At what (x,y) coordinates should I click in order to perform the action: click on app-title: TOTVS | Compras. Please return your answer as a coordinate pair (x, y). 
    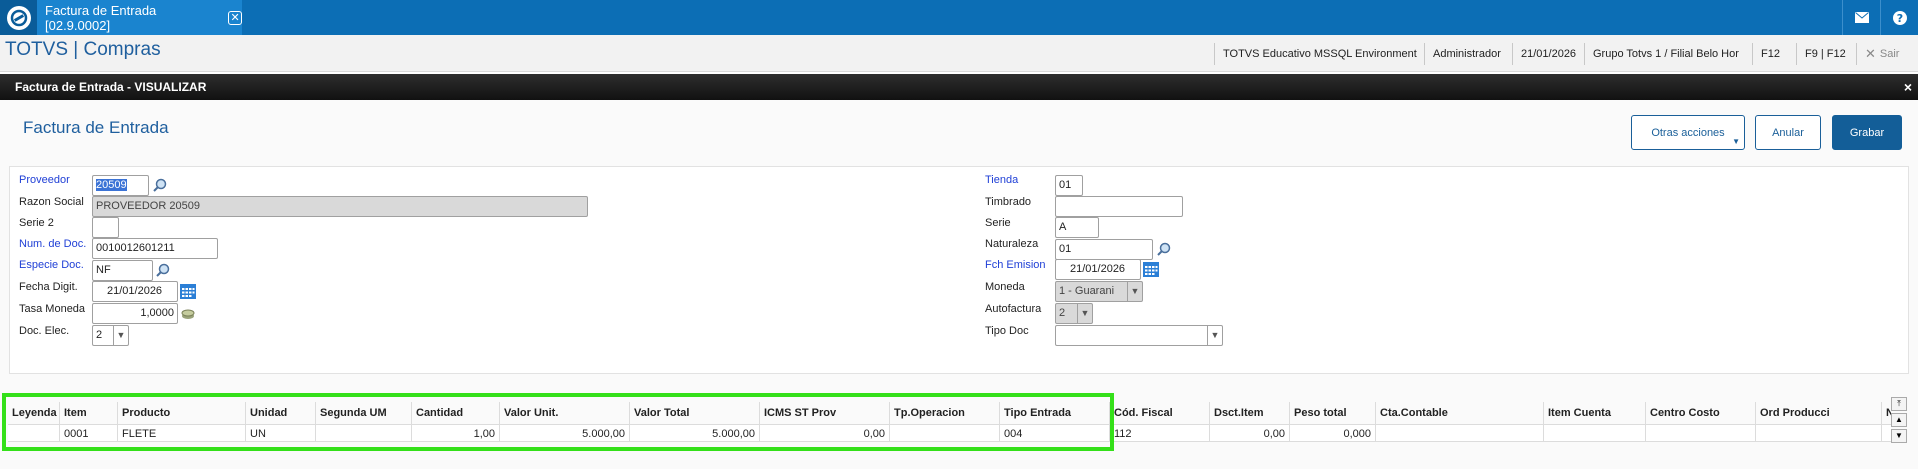
    Looking at the image, I should click on (83, 49).